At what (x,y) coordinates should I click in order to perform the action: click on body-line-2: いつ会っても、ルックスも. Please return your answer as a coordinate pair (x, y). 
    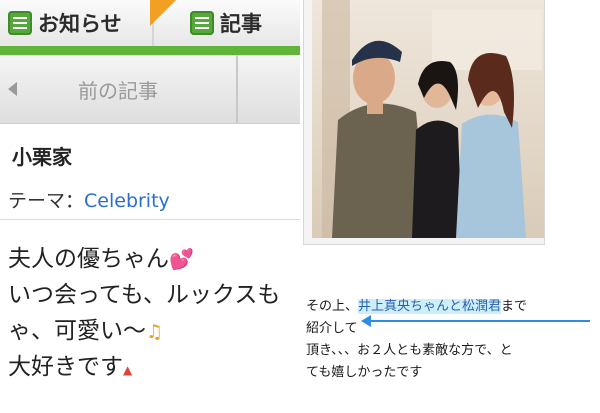
    Looking at the image, I should click on (144, 292).